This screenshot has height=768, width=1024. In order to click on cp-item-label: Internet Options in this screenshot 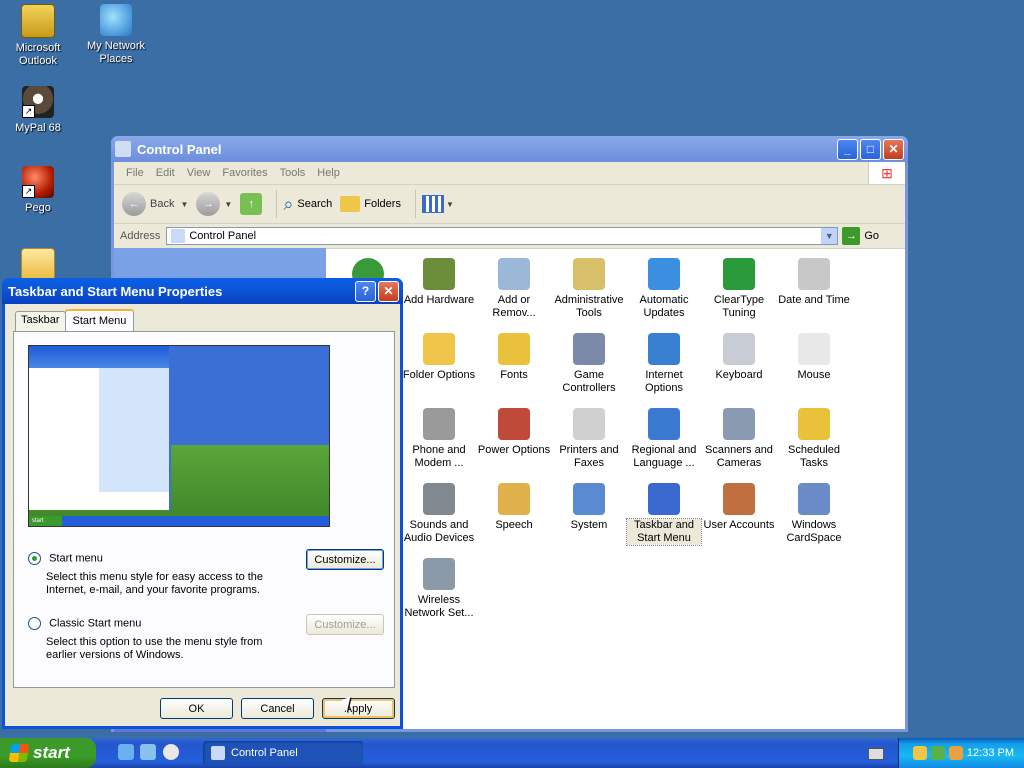, I will do `click(664, 381)`.